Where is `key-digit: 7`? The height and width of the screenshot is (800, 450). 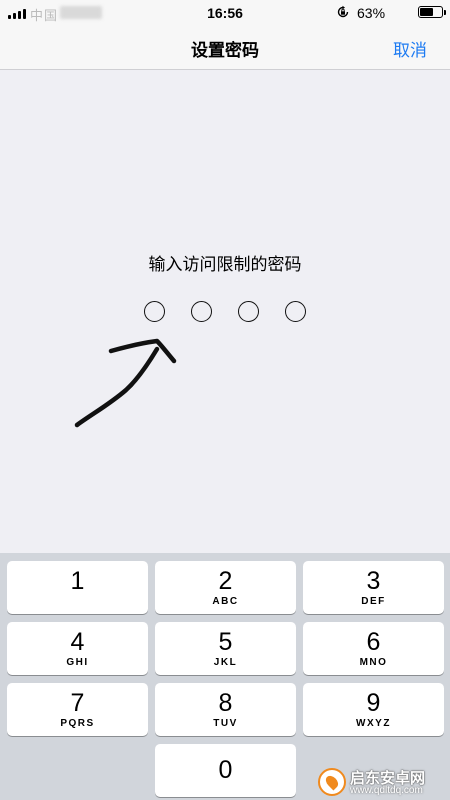
key-digit: 7 is located at coordinates (77, 703).